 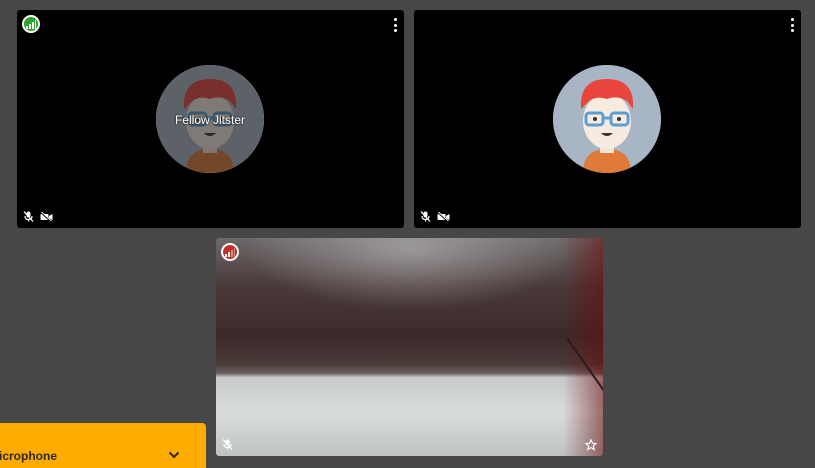 I want to click on star-icon, so click(x=591, y=445).